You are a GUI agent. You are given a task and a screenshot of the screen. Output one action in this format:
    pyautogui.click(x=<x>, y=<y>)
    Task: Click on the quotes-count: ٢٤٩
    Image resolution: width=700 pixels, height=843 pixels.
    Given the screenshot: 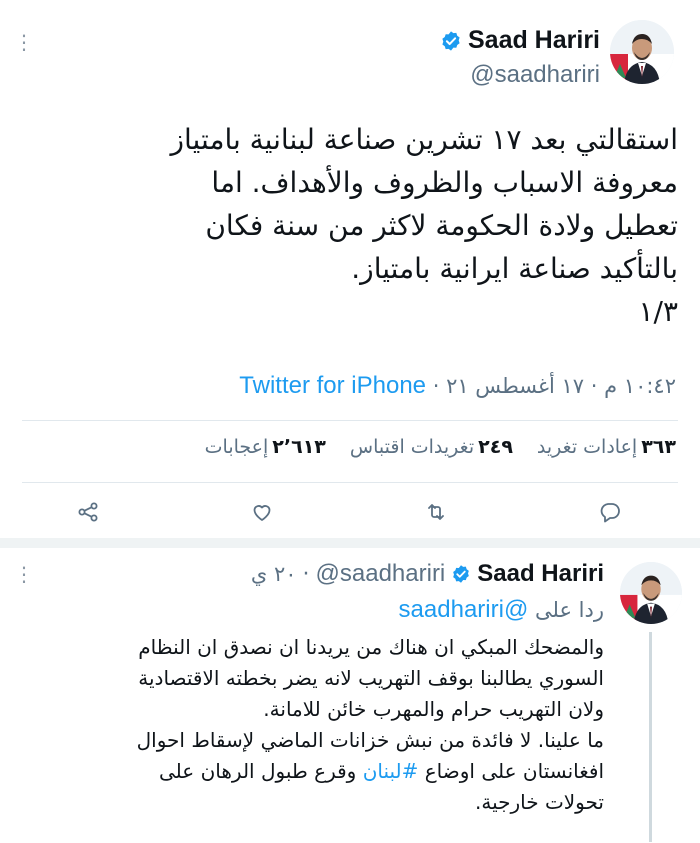 What is the action you would take?
    pyautogui.click(x=495, y=447)
    